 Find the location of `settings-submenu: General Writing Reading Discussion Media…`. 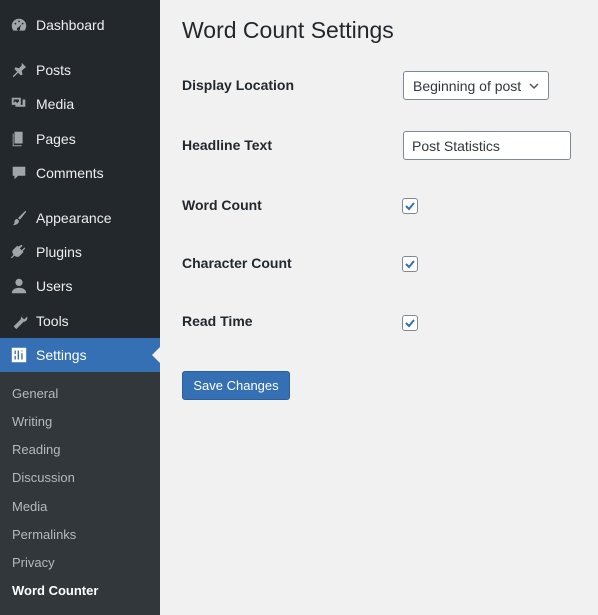

settings-submenu: General Writing Reading Discussion Media… is located at coordinates (80, 493).